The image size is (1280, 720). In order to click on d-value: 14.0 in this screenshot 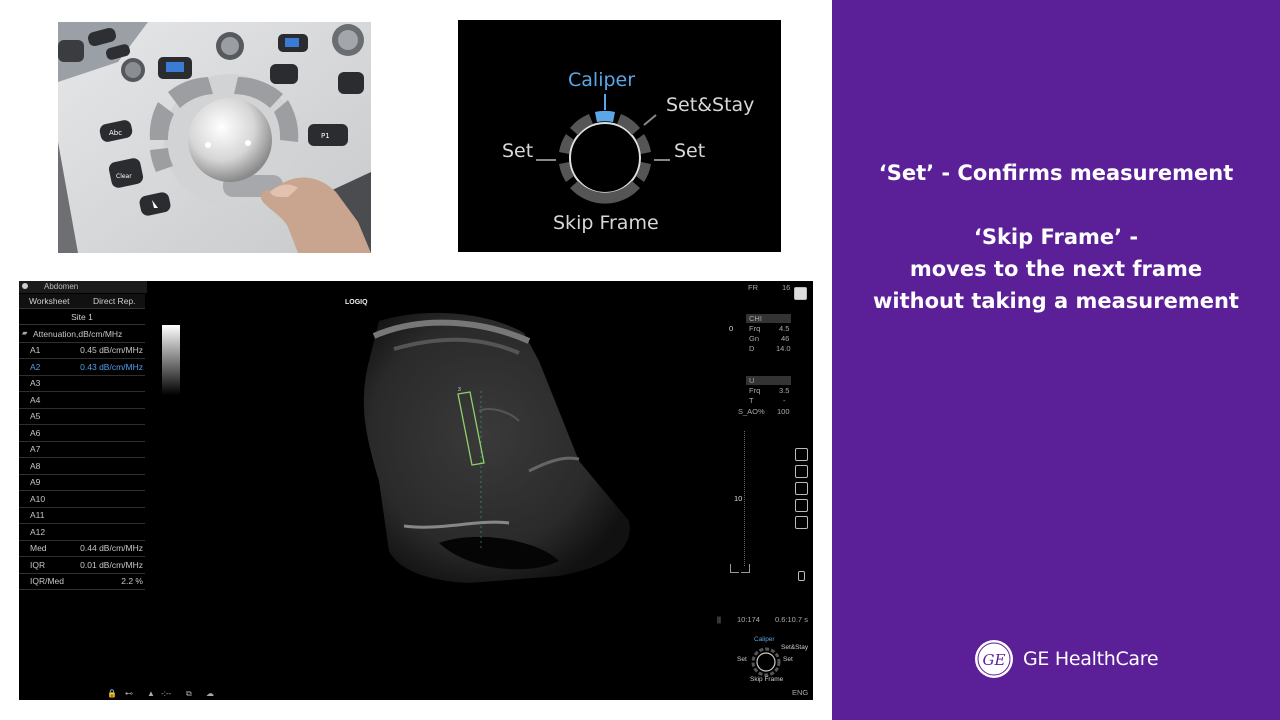, I will do `click(783, 348)`.